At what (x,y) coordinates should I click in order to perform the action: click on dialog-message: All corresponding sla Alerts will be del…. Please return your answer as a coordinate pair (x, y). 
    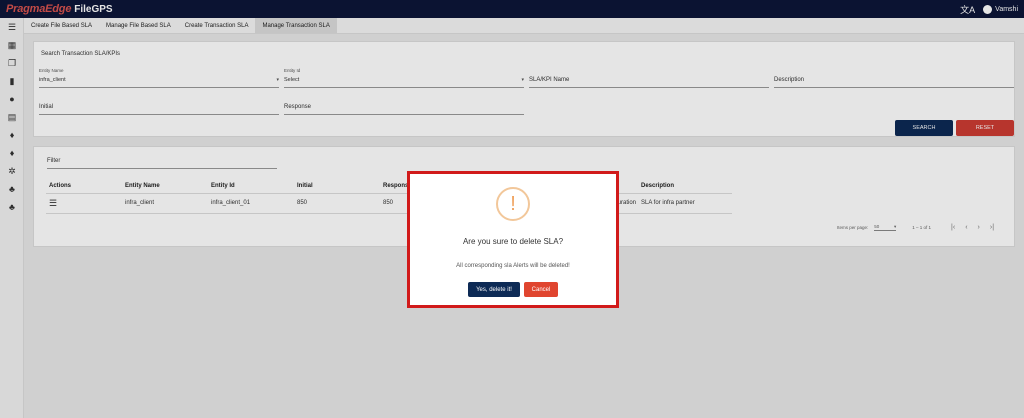
    Looking at the image, I should click on (513, 266).